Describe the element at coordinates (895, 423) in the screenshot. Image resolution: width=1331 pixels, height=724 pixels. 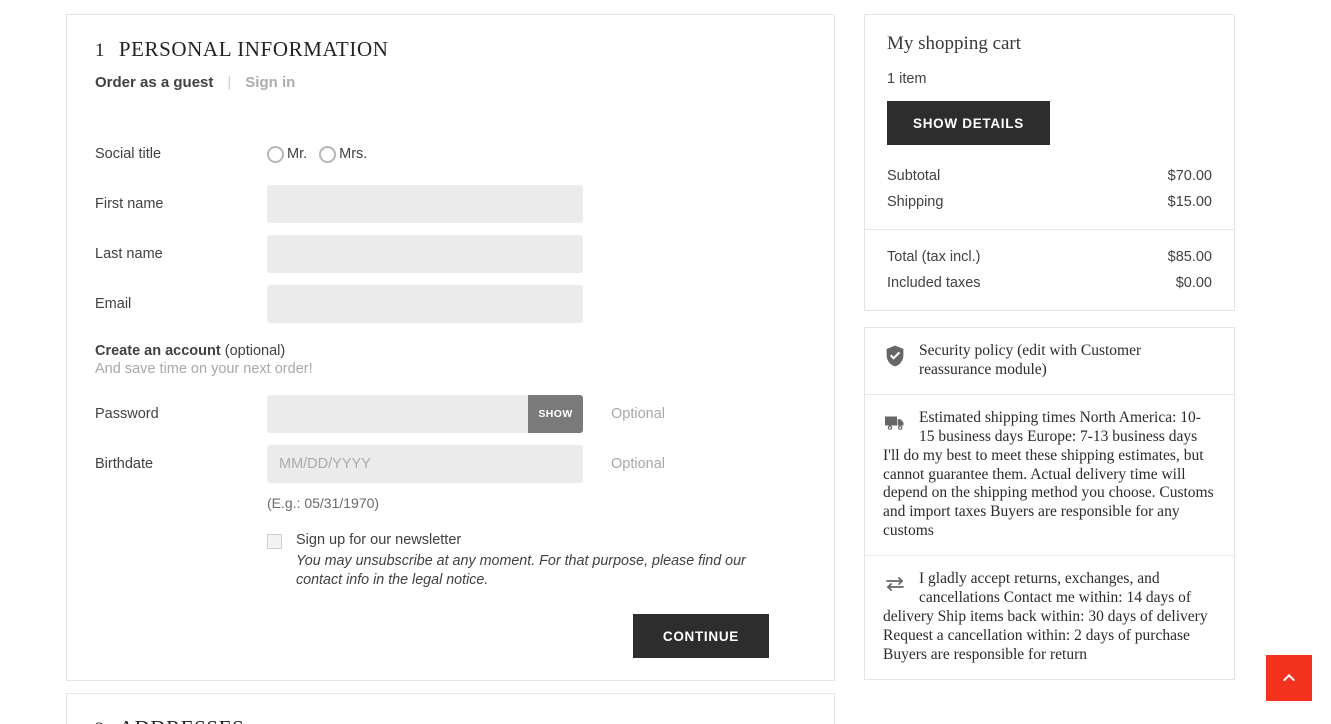
I see `truck-icon` at that location.